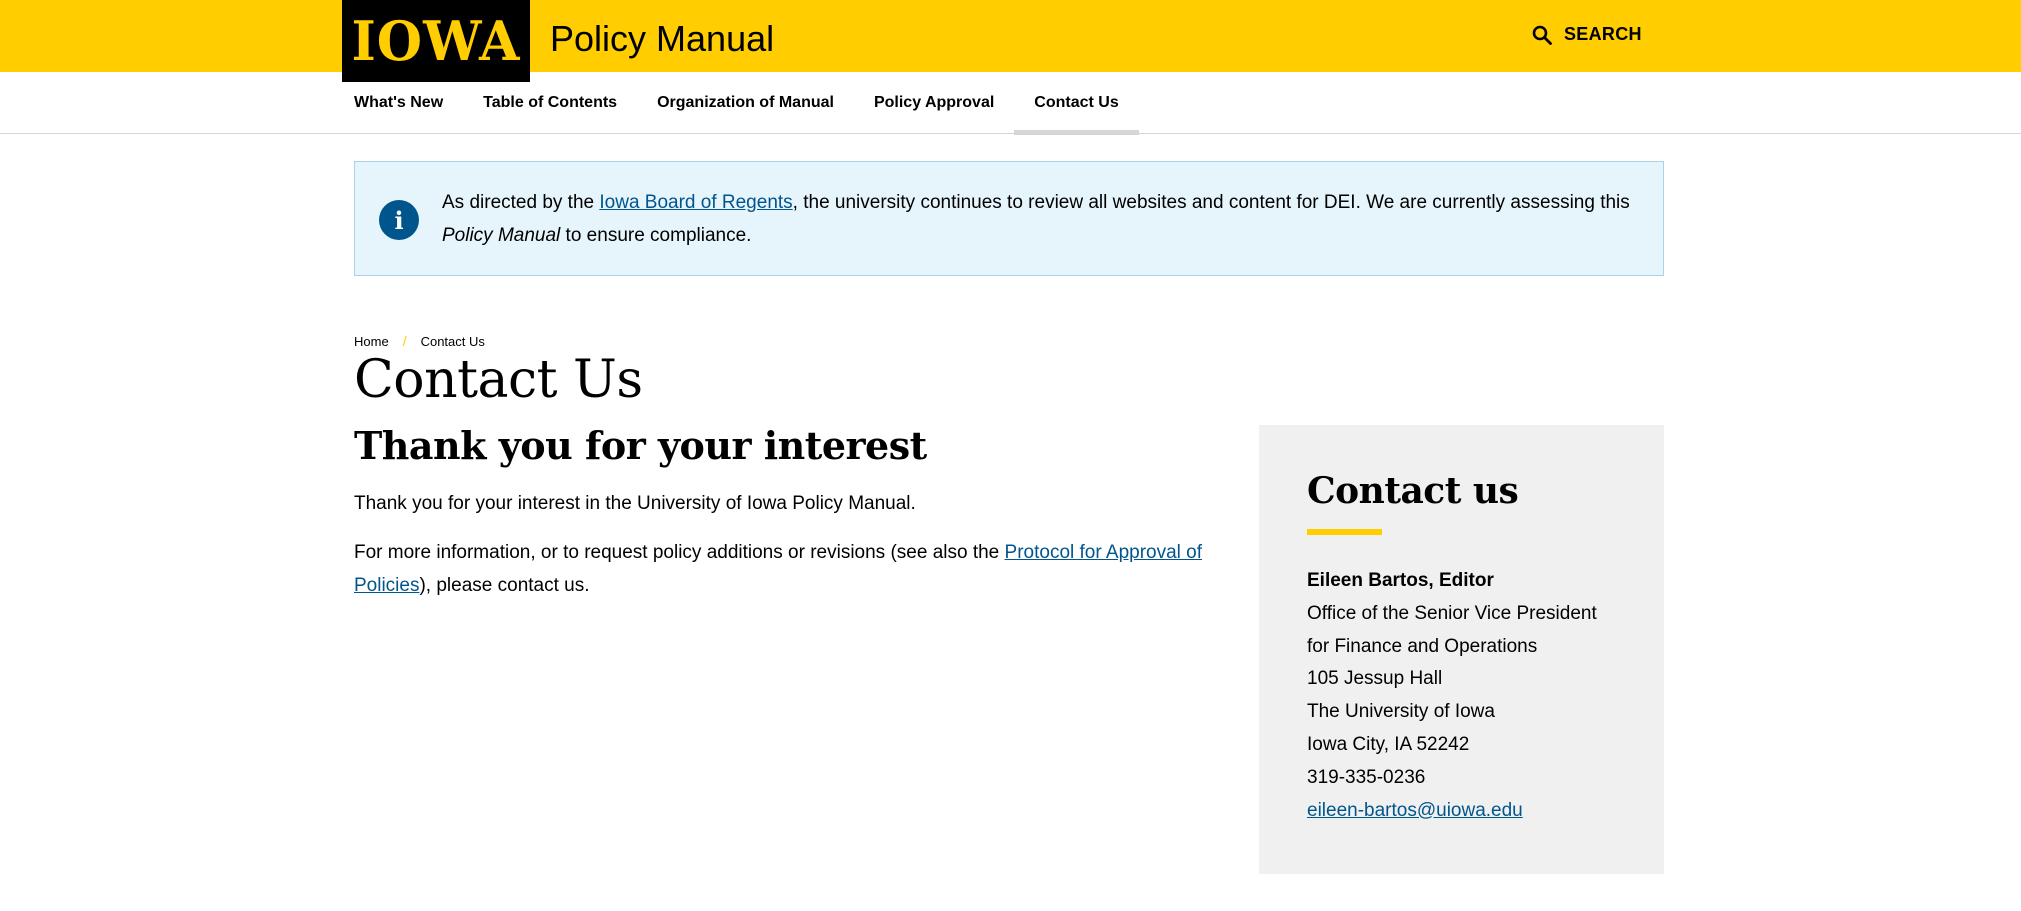  I want to click on breadcrumb: Home / Contact Us, so click(419, 341).